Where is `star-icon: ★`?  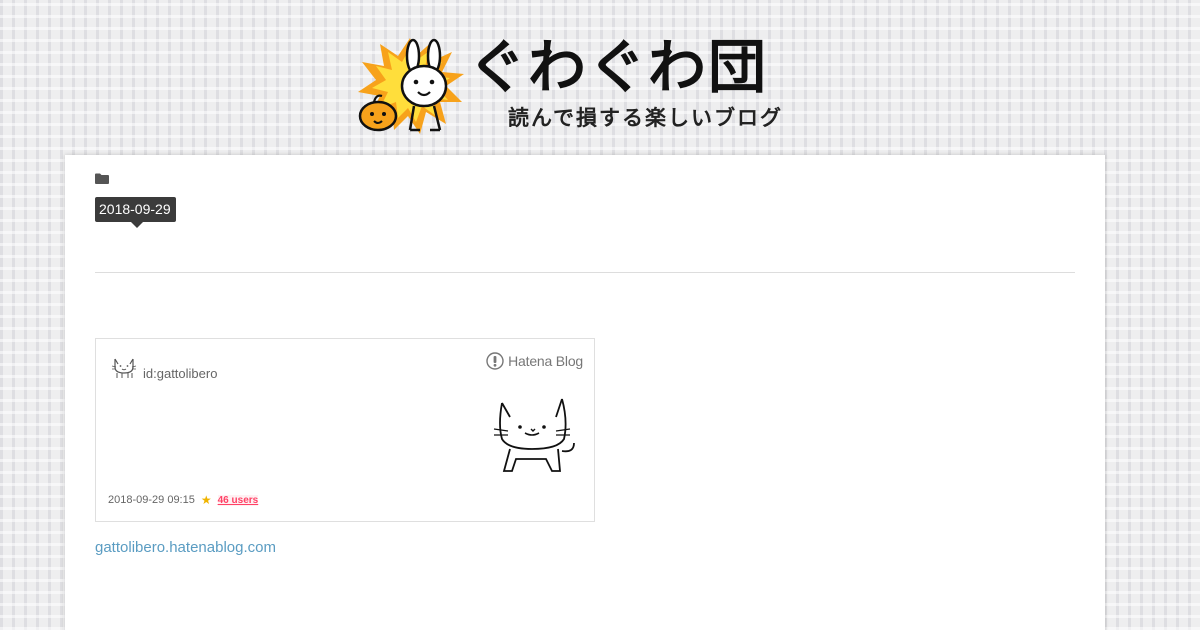 star-icon: ★ is located at coordinates (206, 500).